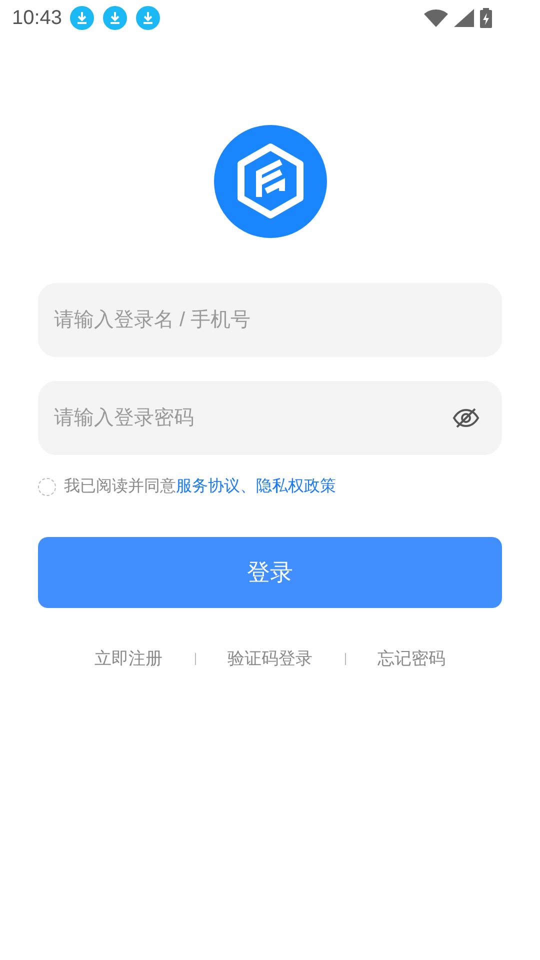 This screenshot has height=960, width=540. I want to click on agreement-text: 我已阅读并同意, so click(120, 486).